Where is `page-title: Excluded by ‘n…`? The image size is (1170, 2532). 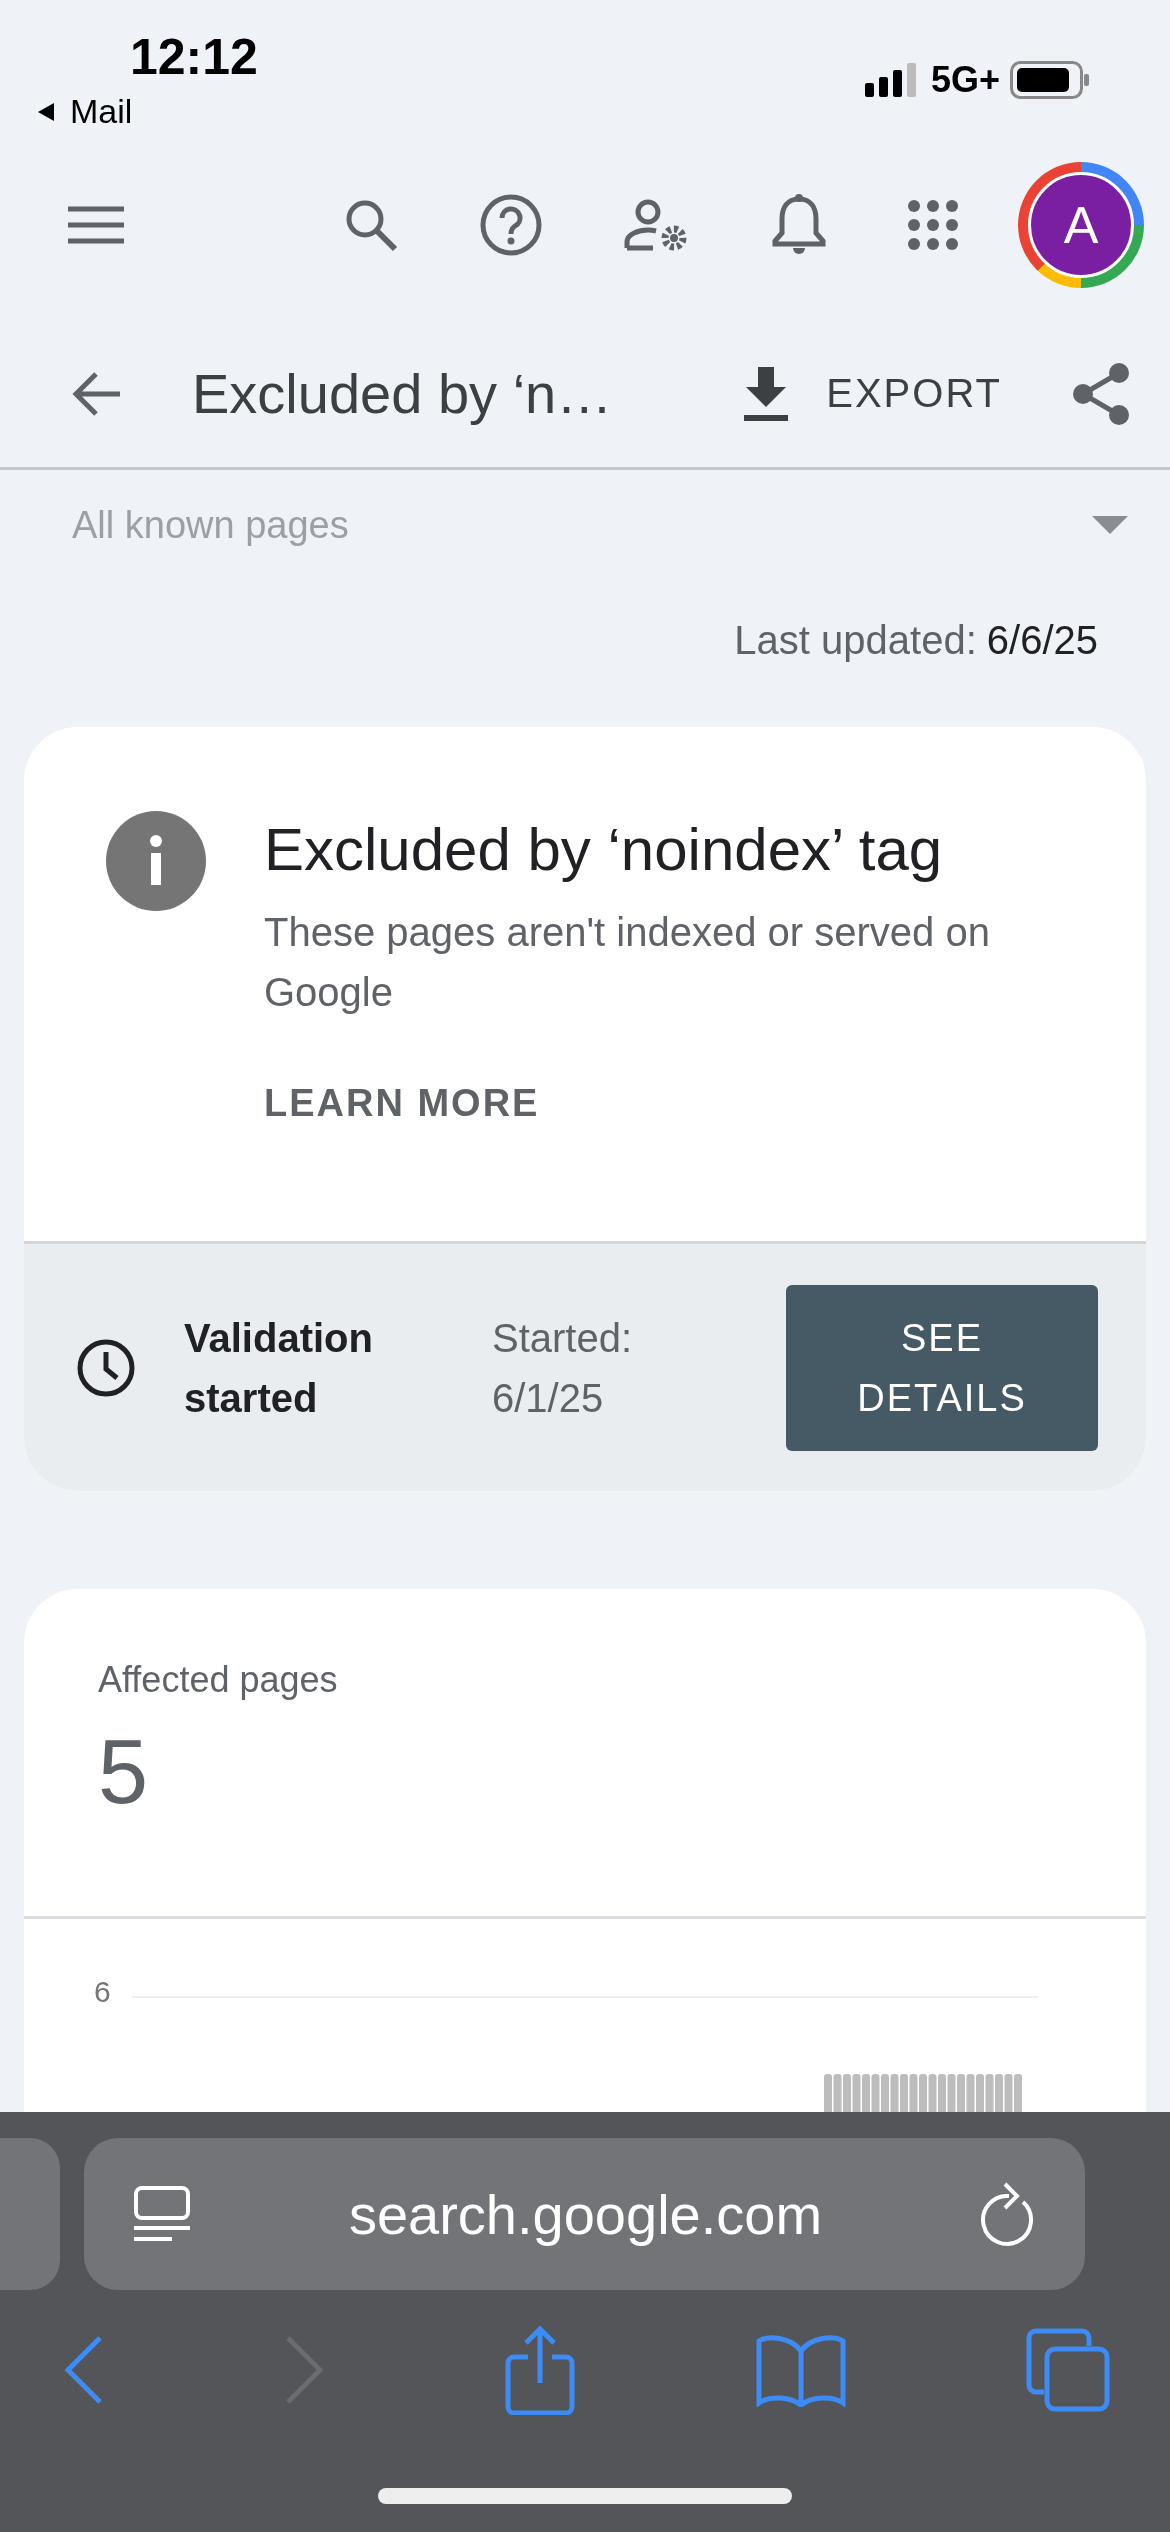
page-title: Excluded by ‘n… is located at coordinates (403, 393).